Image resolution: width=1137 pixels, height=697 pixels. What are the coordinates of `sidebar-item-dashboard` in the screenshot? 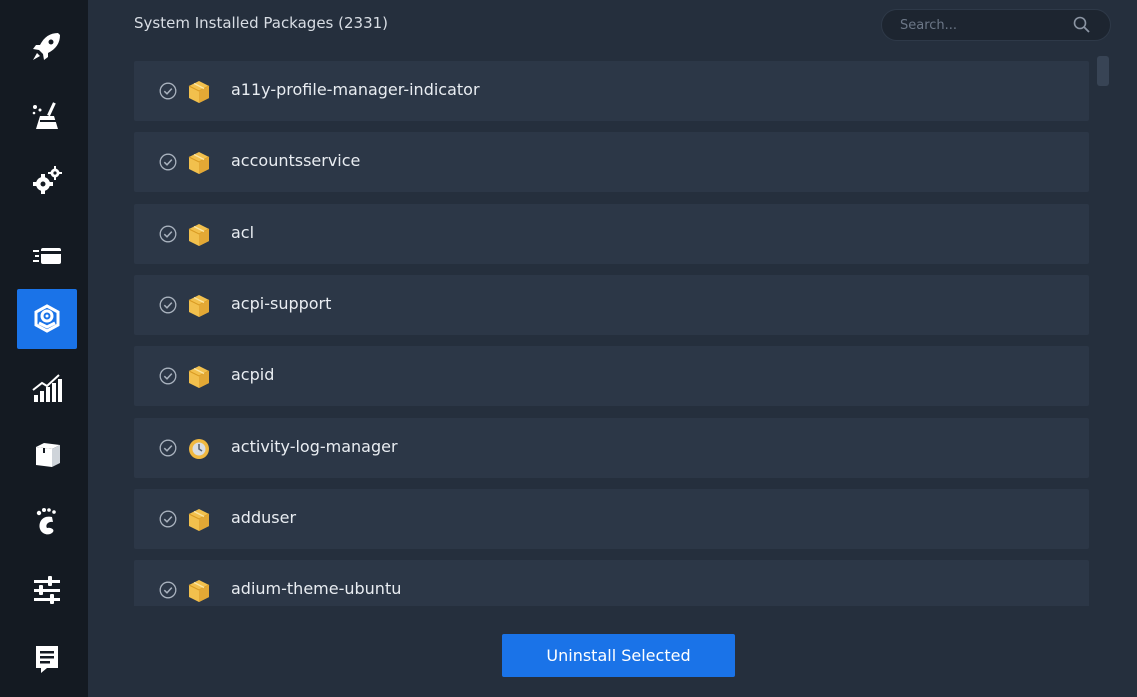 It's located at (47, 46).